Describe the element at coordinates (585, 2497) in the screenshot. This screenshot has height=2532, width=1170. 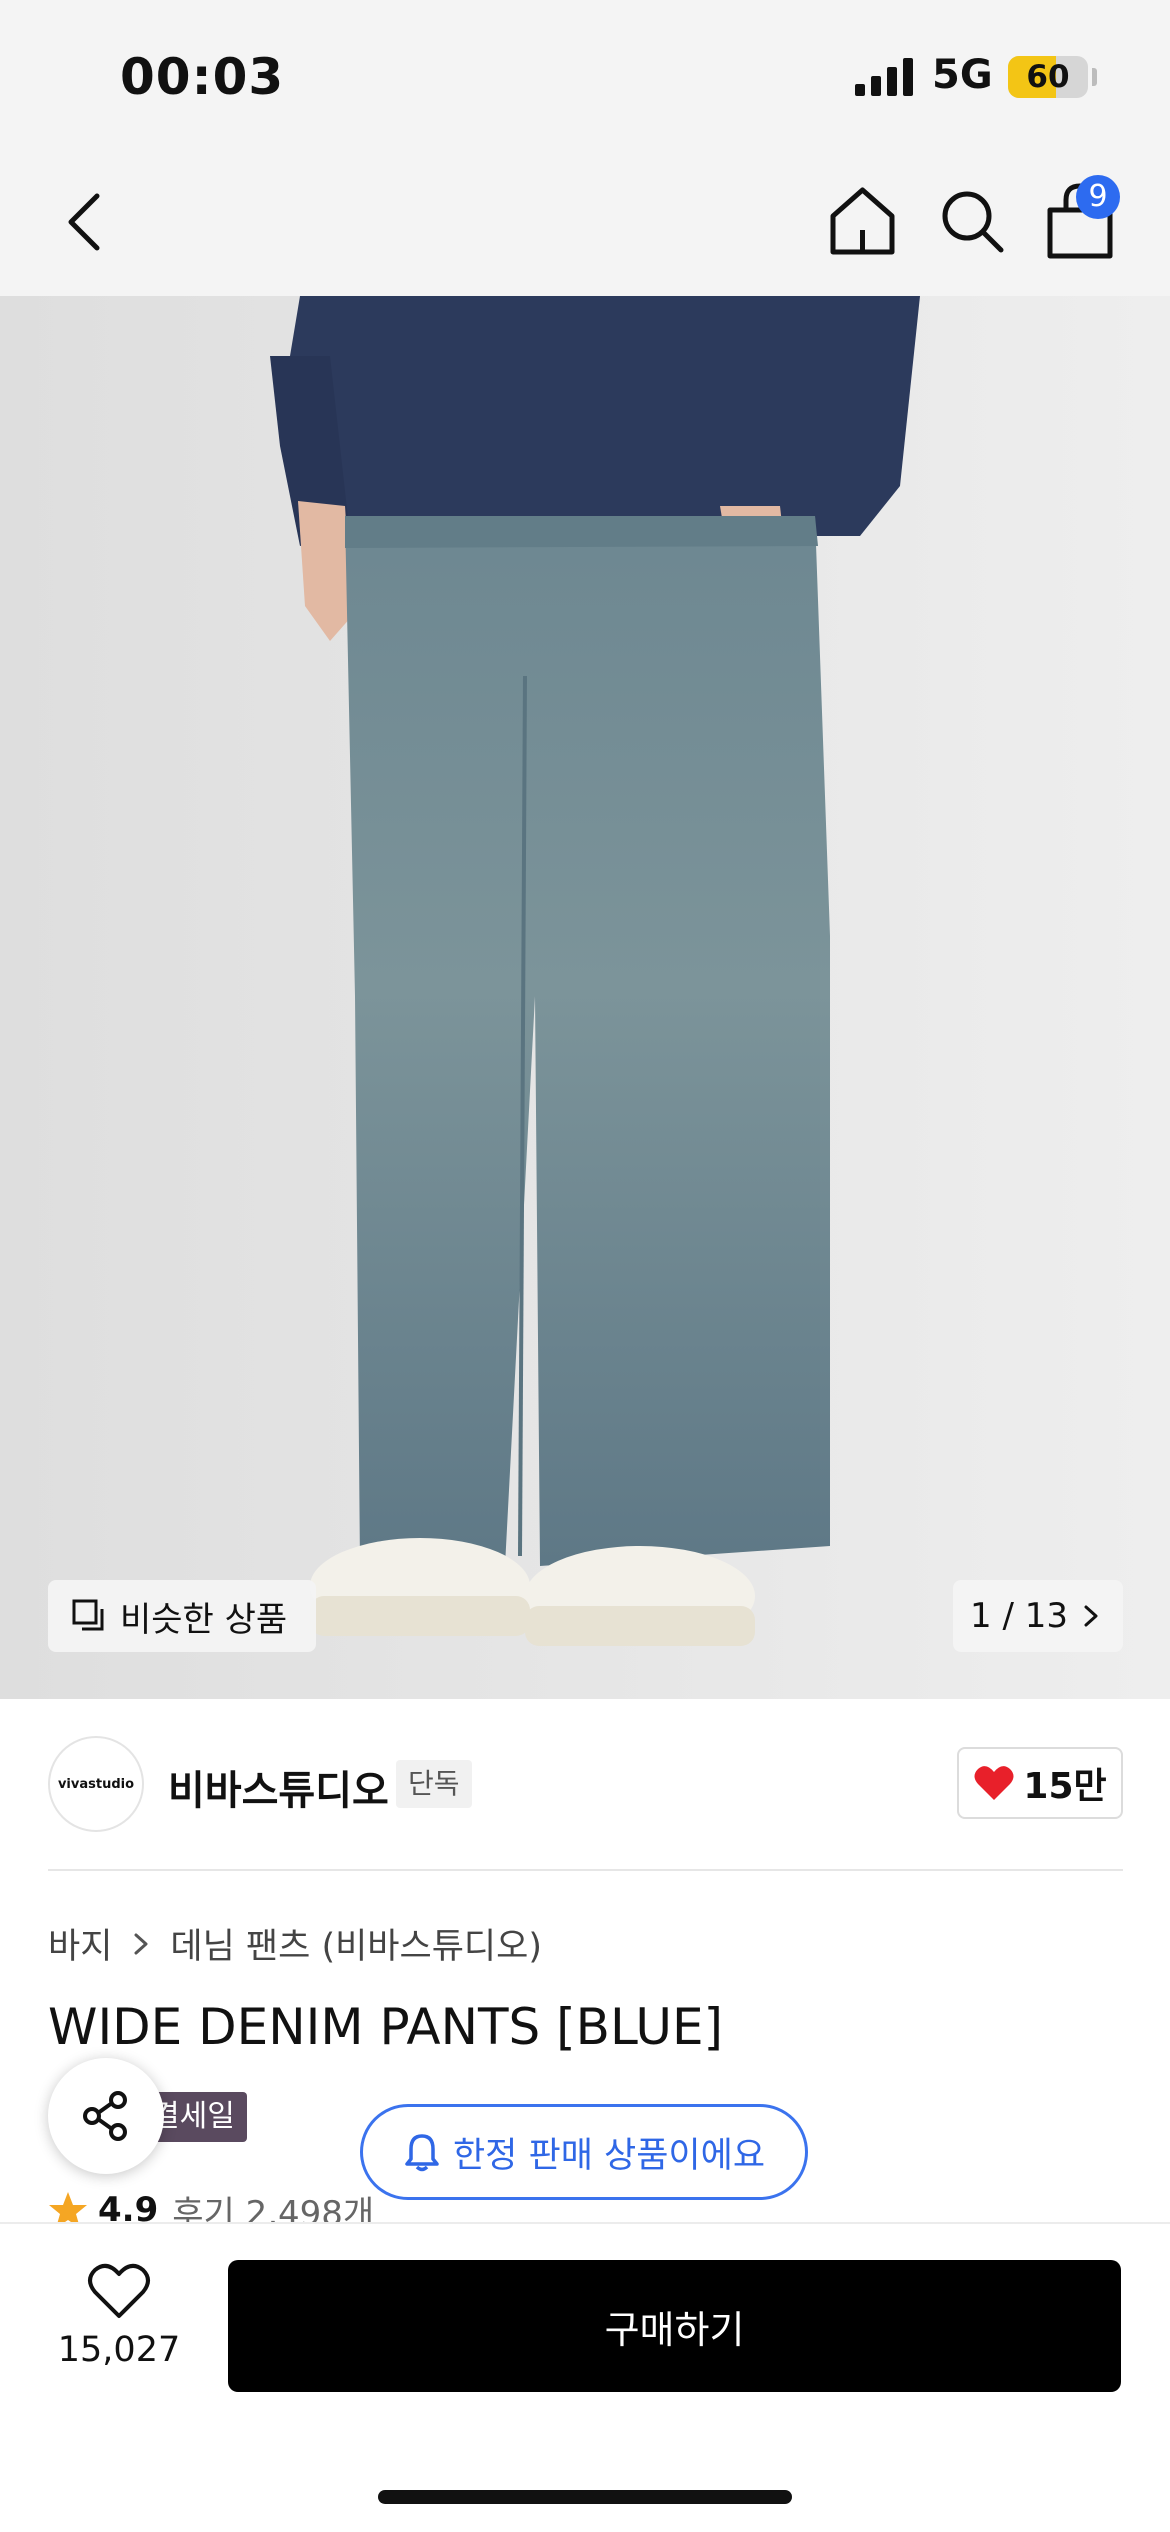
I see `home-indicator` at that location.